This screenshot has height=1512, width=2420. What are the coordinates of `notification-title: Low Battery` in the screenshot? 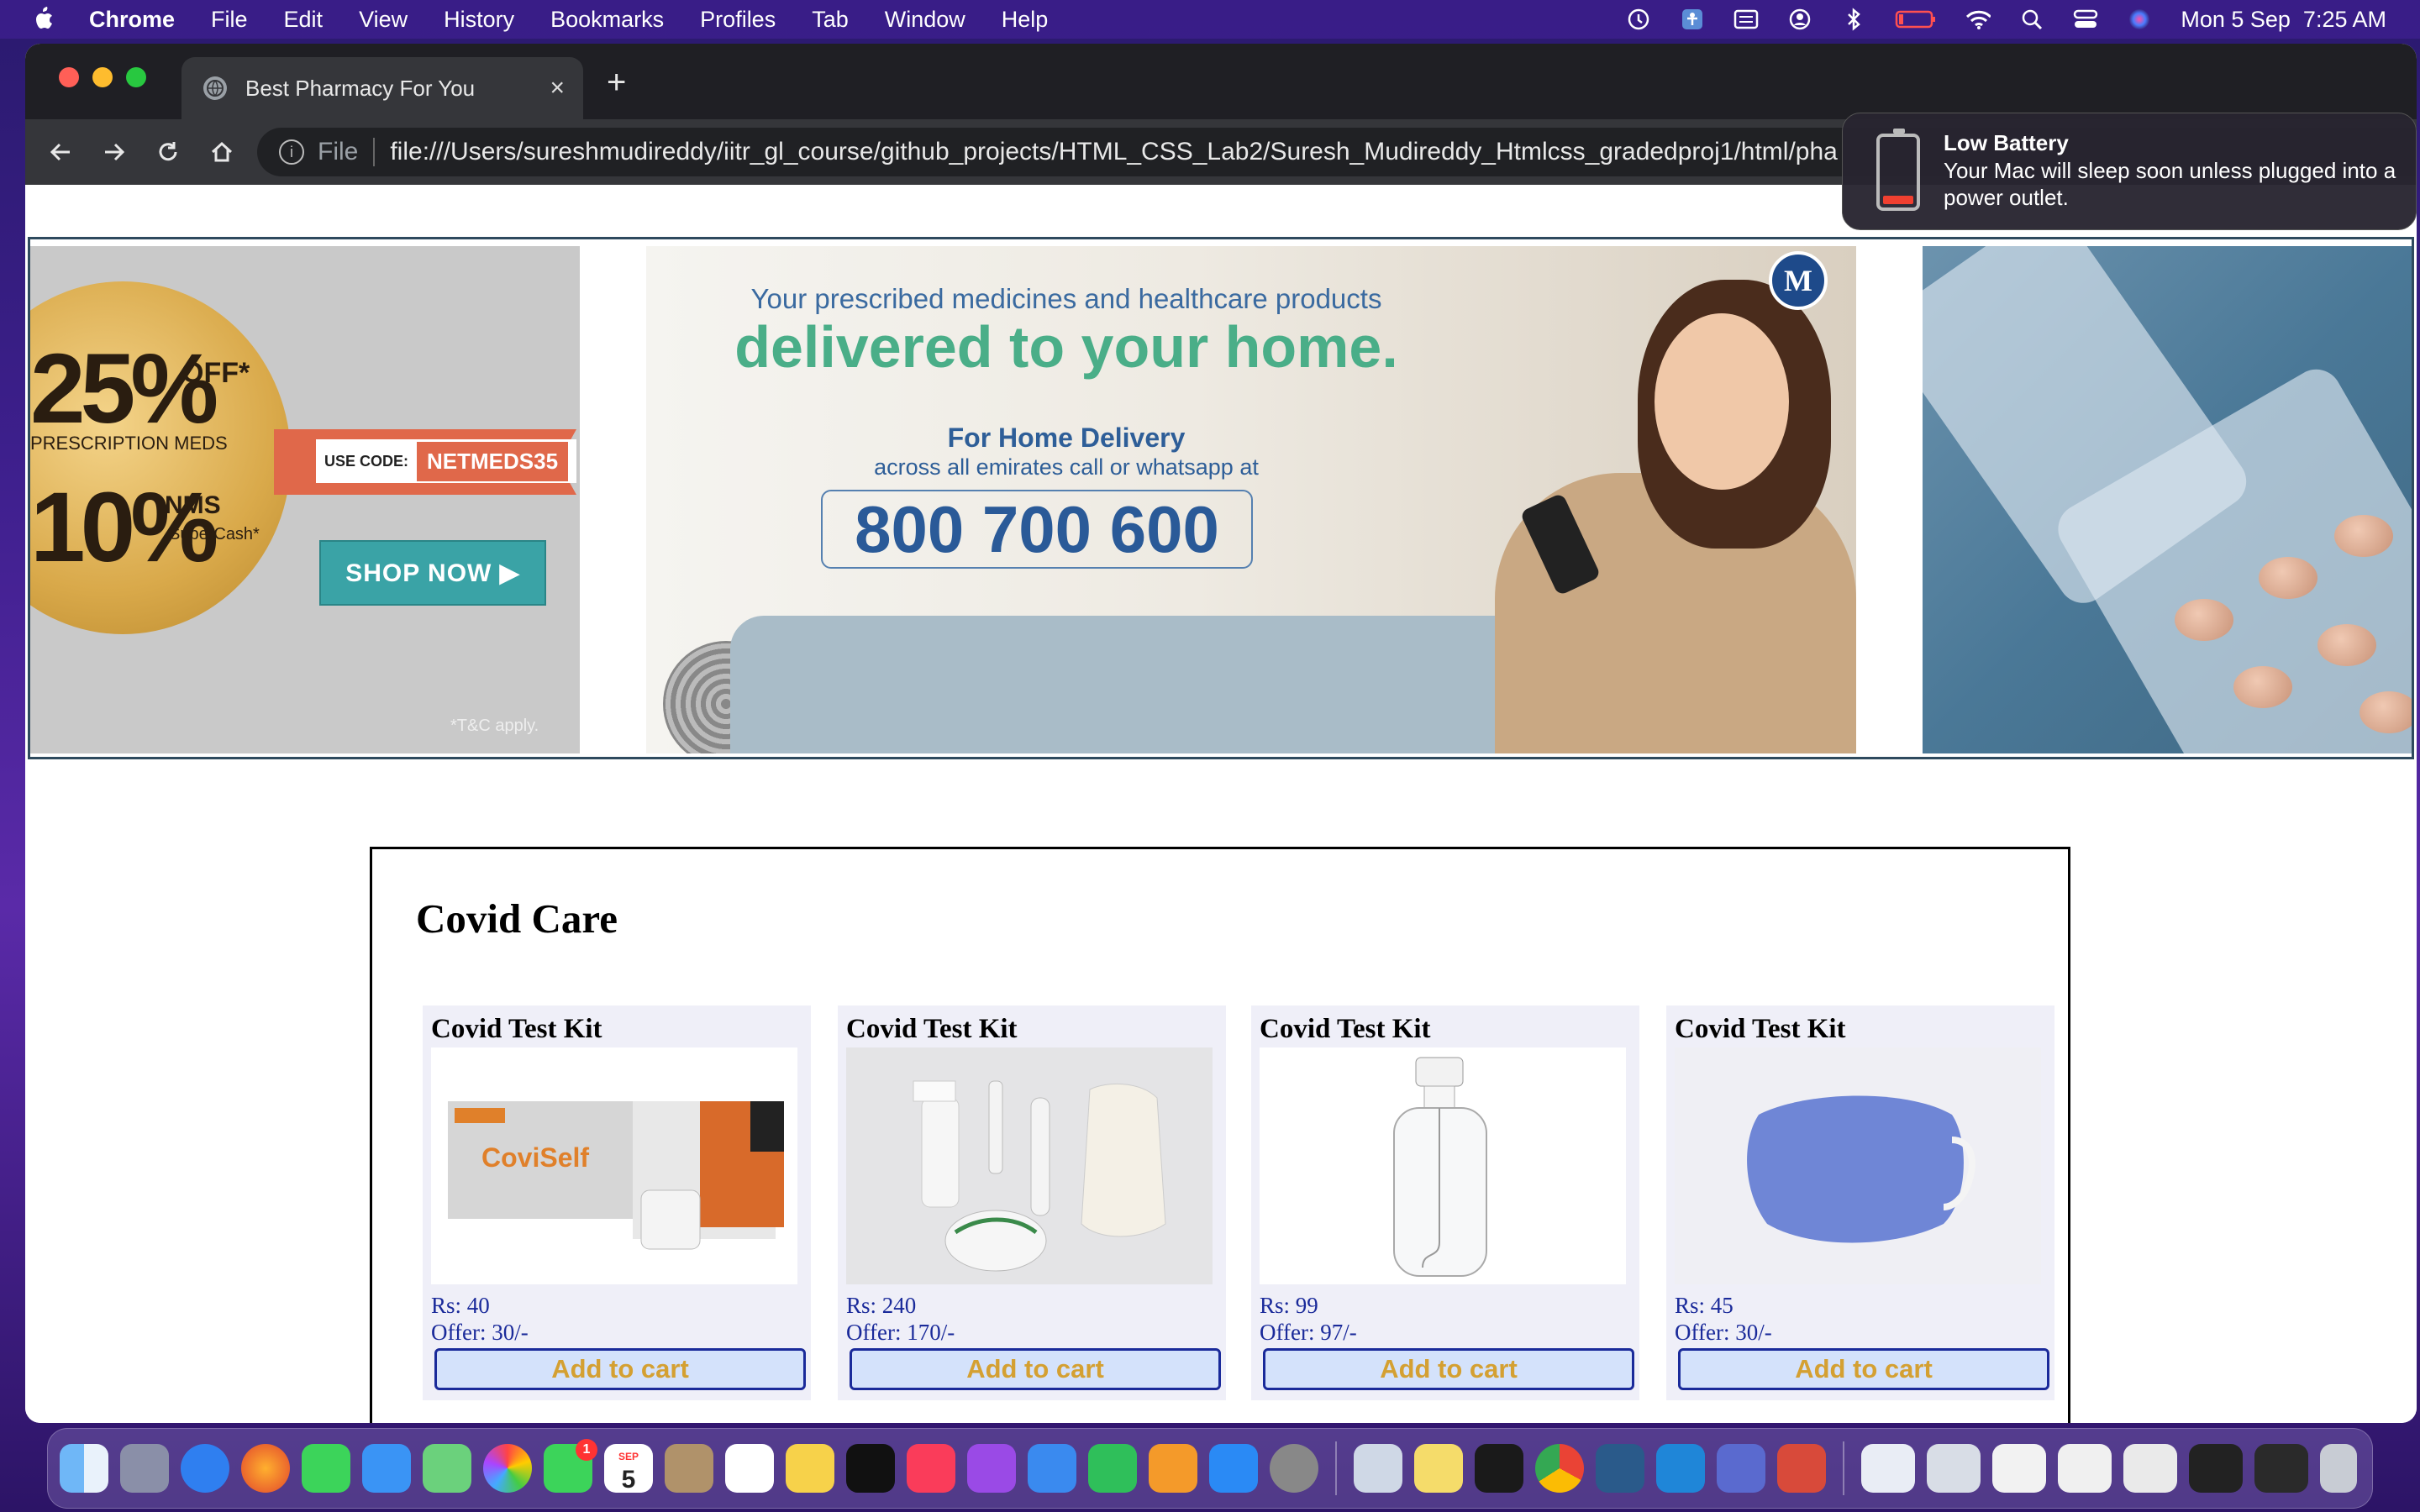 It's located at (2006, 142).